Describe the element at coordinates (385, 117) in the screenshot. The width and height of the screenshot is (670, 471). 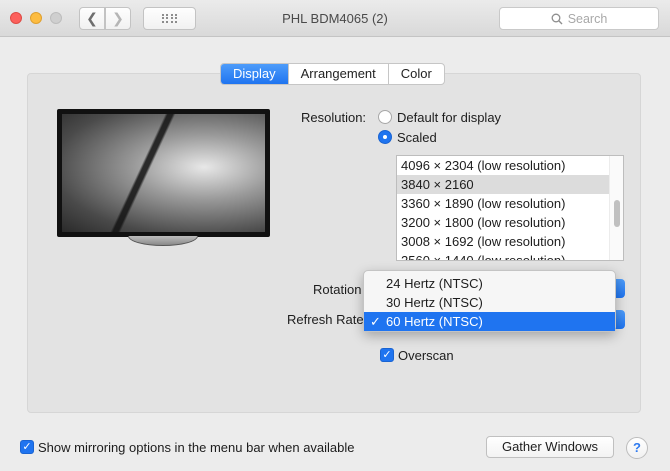
I see `radio-default-for-display` at that location.